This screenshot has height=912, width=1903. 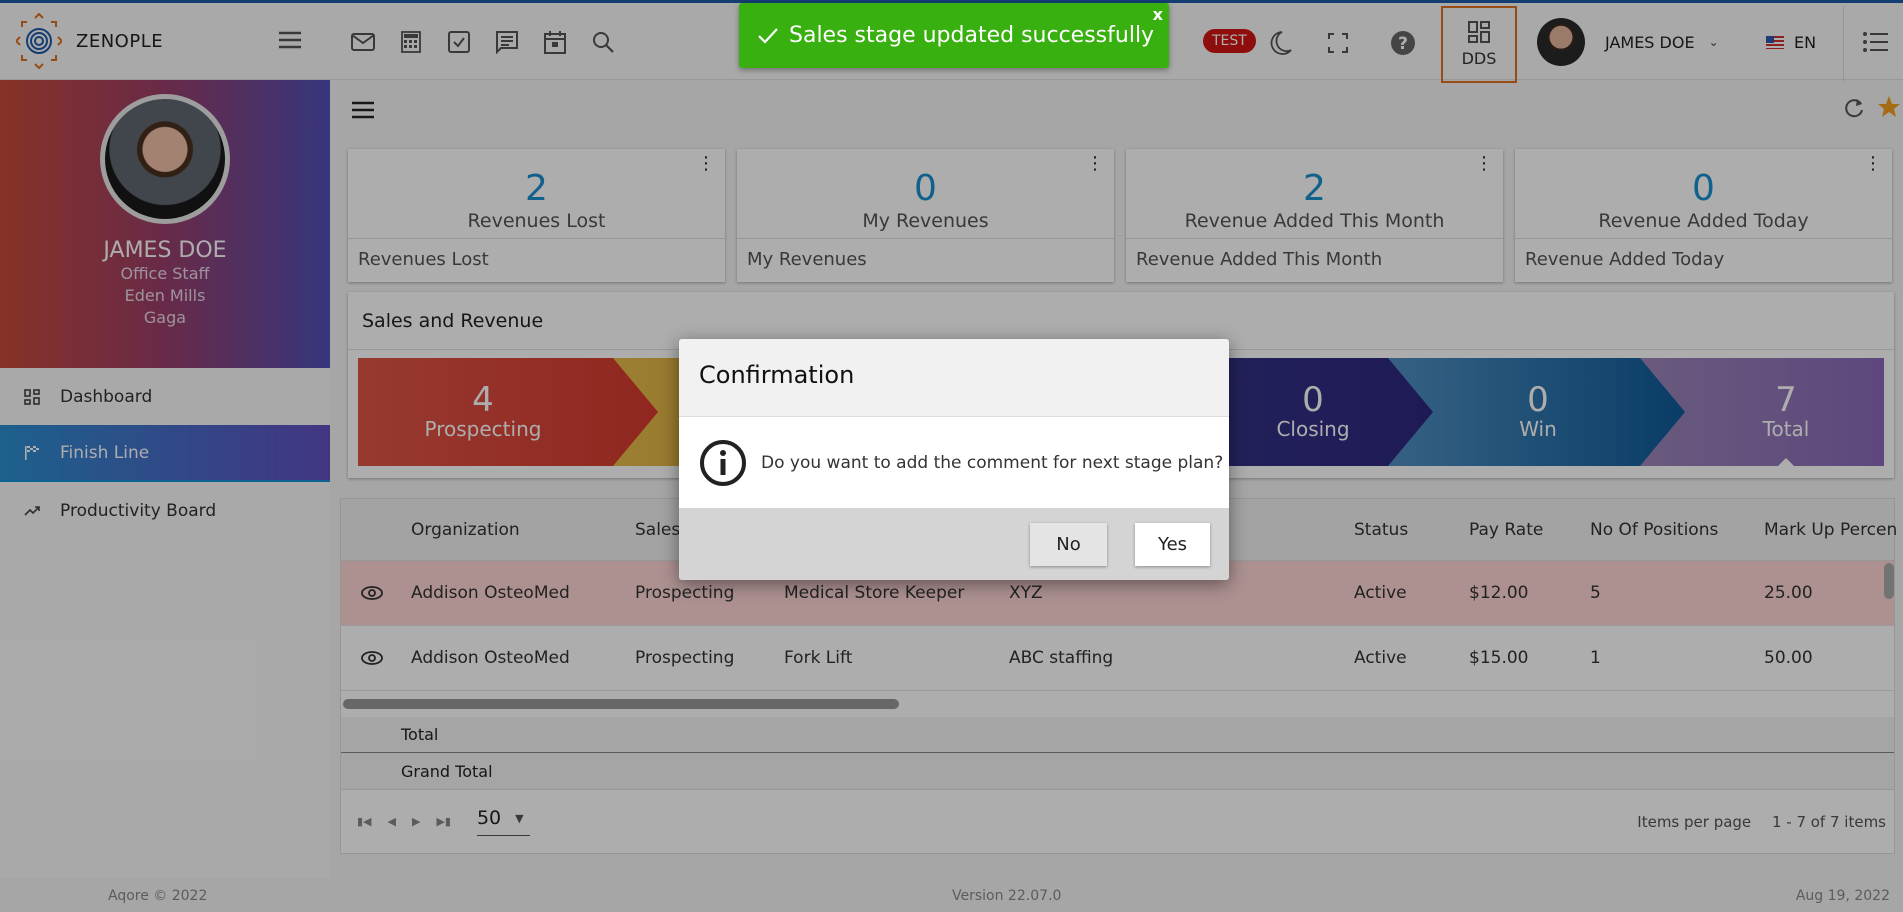 I want to click on check-icon, so click(x=768, y=35).